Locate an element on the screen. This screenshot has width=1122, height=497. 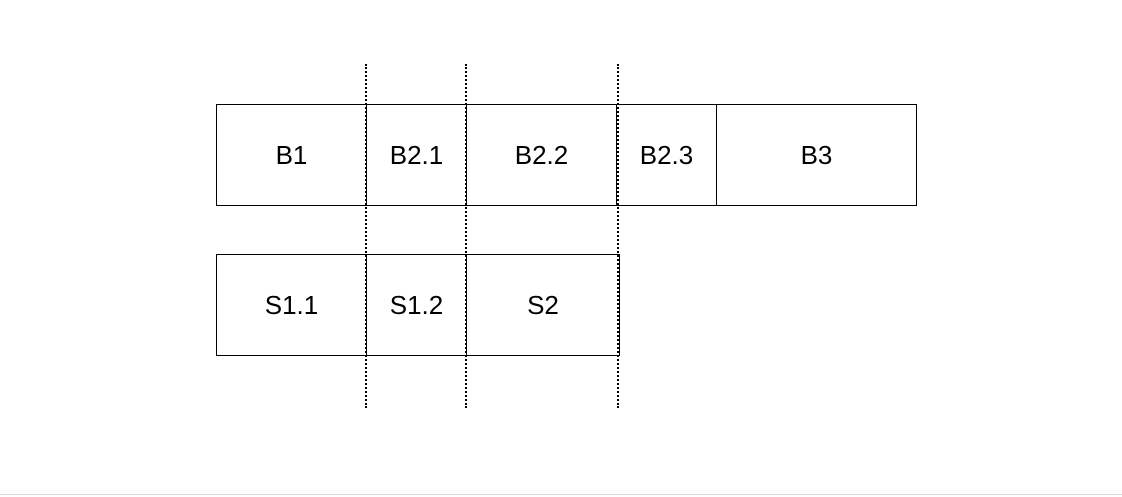
block-b2-1: B2.1 is located at coordinates (417, 155).